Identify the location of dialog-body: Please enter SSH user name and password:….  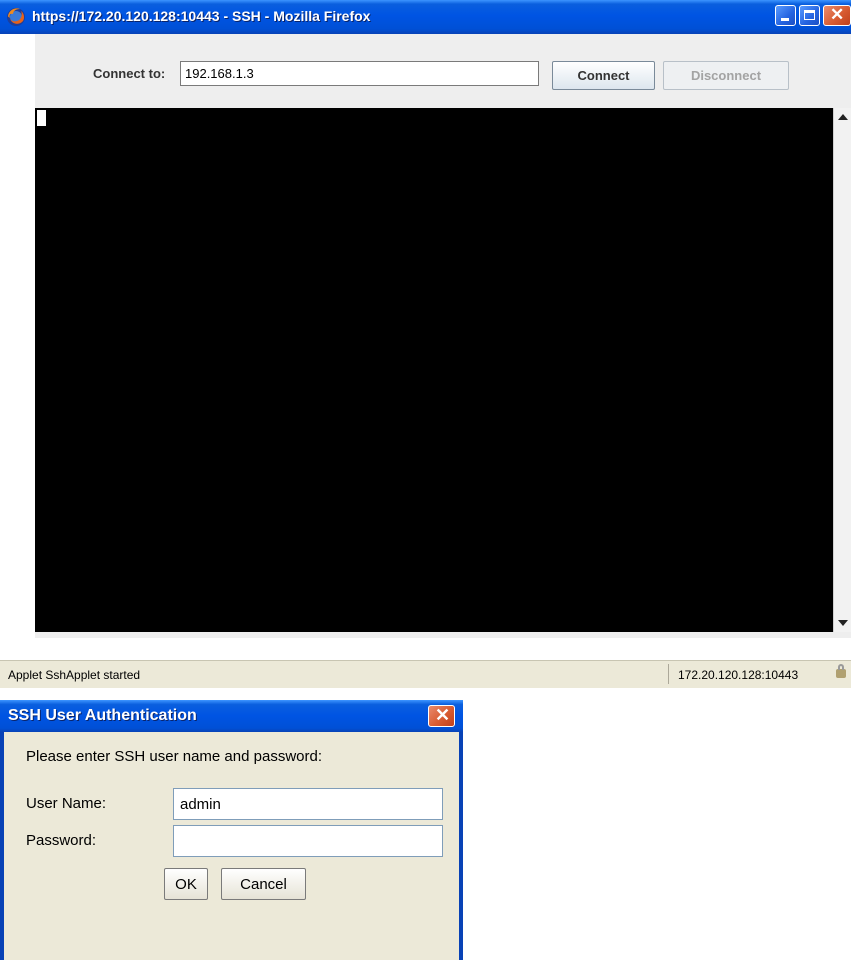
(231, 846).